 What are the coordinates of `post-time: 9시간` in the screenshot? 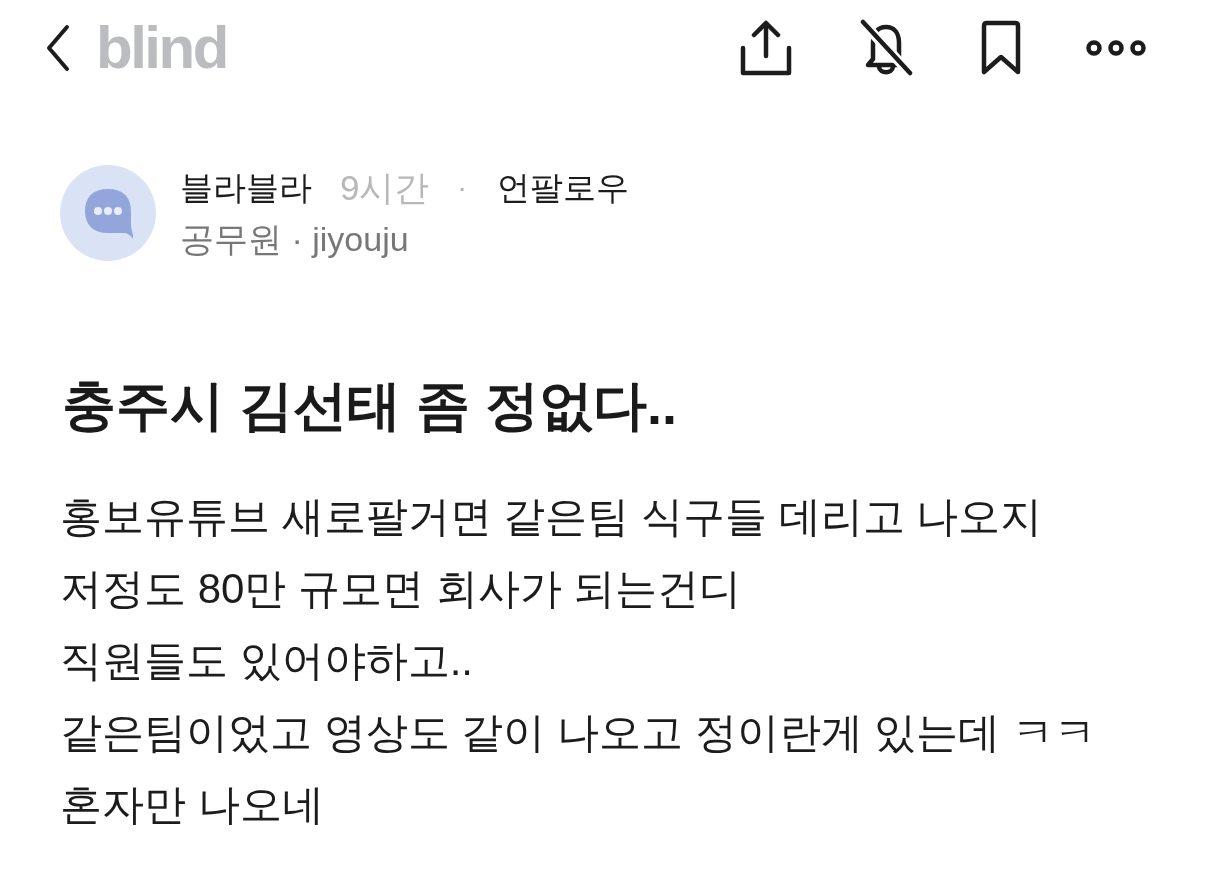 It's located at (385, 188).